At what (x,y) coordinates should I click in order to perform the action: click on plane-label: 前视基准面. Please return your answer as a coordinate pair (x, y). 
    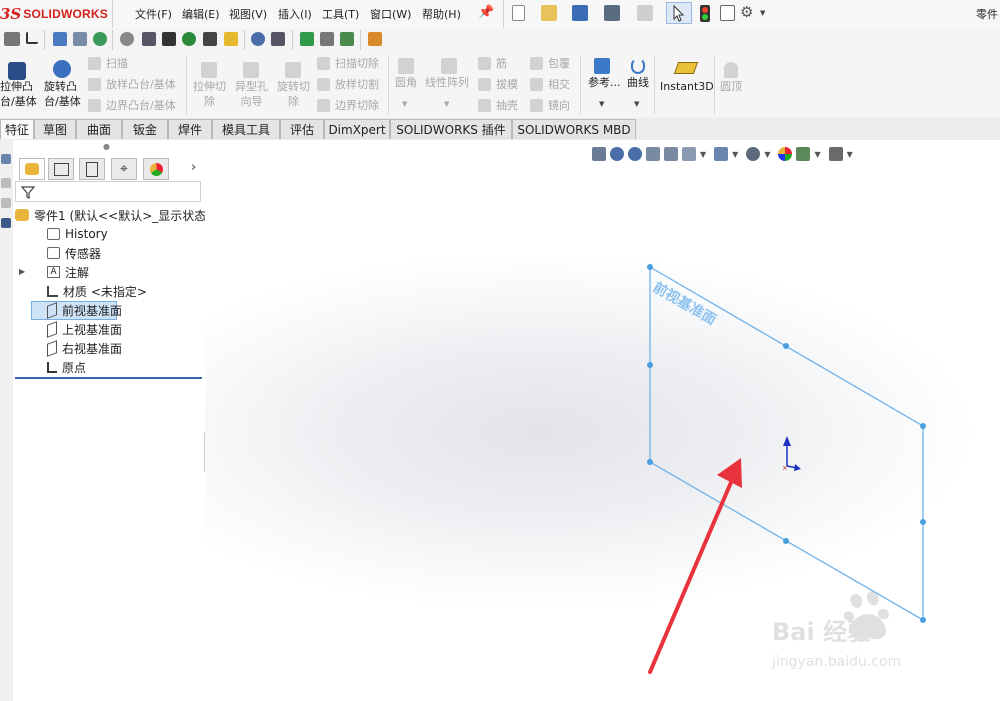
    Looking at the image, I should click on (684, 304).